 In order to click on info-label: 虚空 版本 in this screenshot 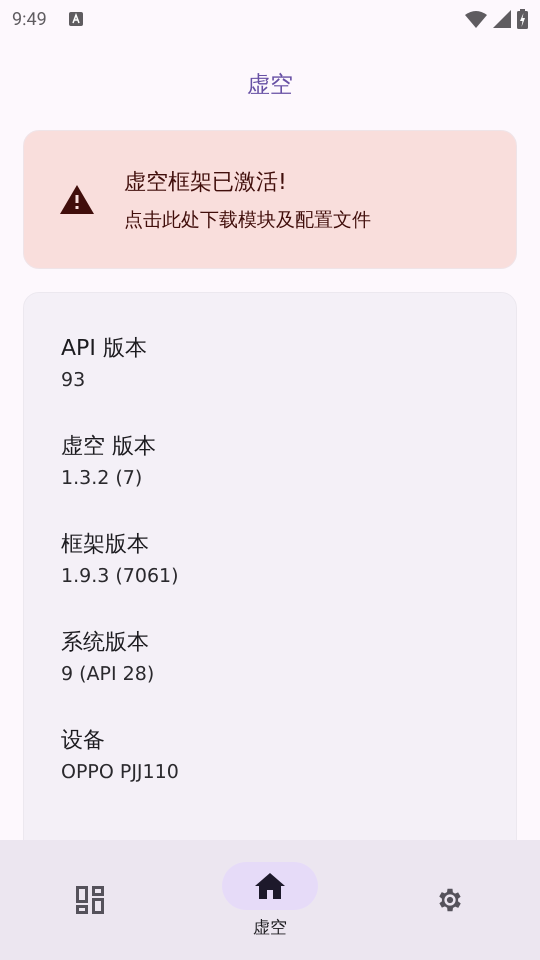, I will do `click(109, 447)`.